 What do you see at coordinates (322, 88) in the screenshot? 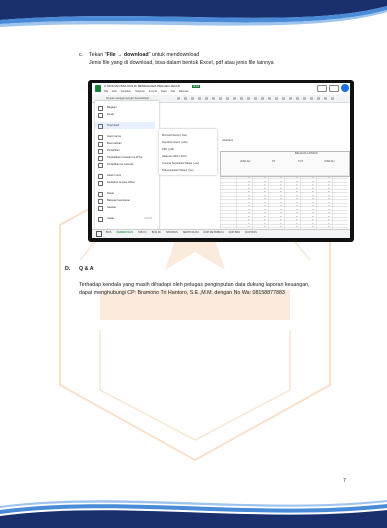
I see `history-icon` at bounding box center [322, 88].